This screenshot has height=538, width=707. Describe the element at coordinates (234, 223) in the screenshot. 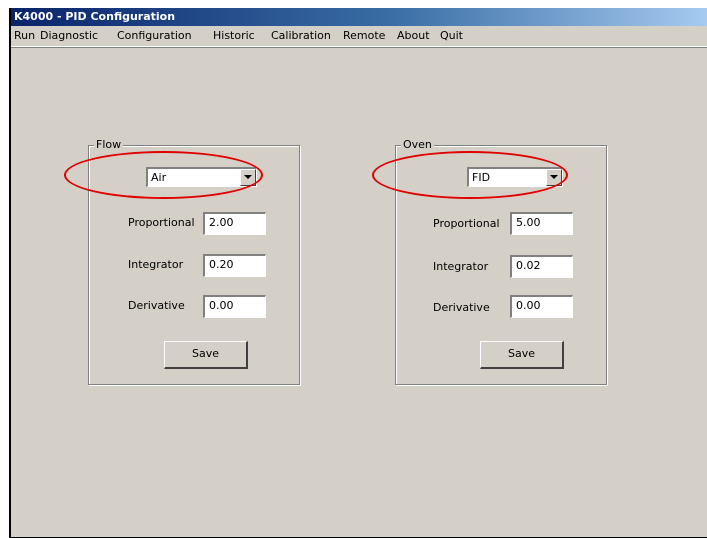

I see `flow-proportional-input: 2.00` at that location.